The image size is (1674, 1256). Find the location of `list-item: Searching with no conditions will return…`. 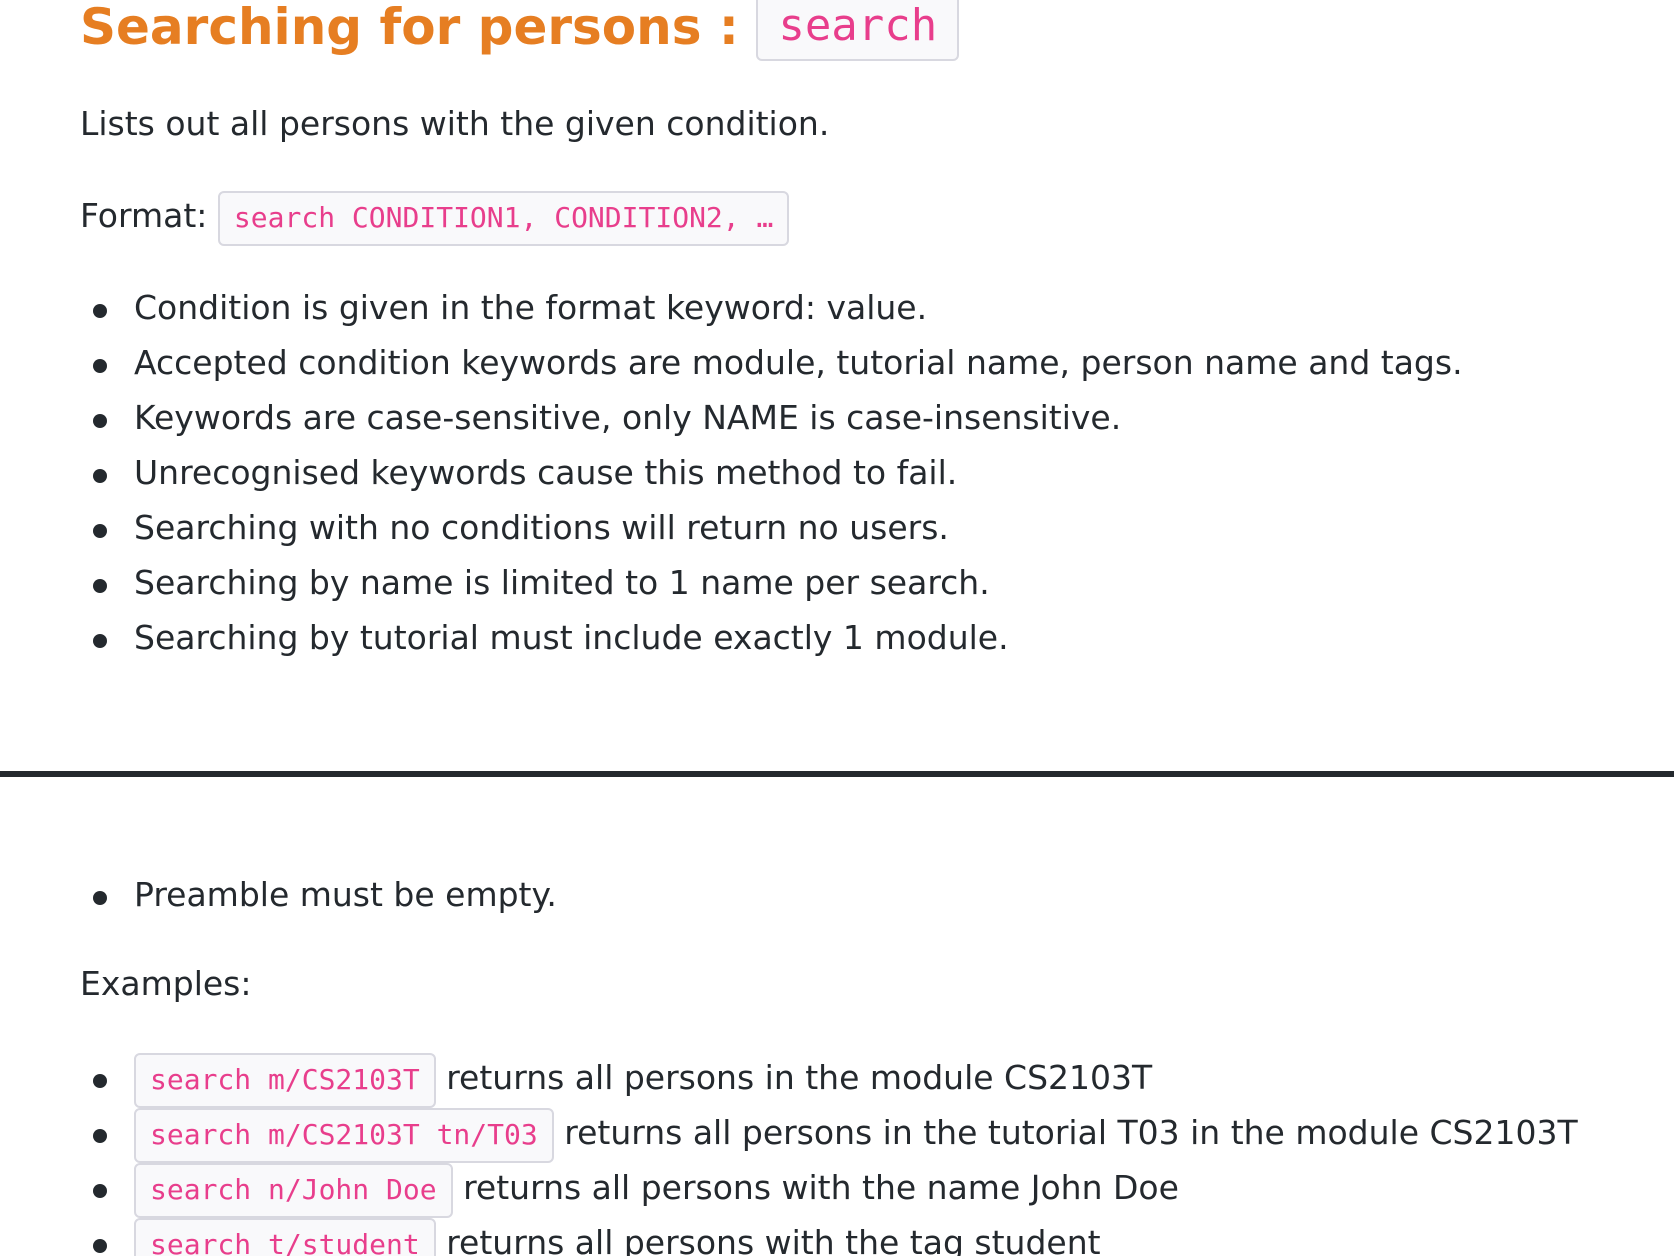

list-item: Searching with no conditions will return… is located at coordinates (771, 527).